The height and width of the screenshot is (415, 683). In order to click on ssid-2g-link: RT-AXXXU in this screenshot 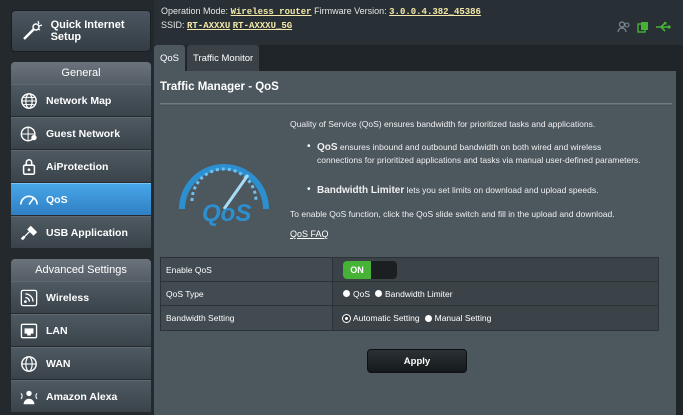, I will do `click(208, 26)`.